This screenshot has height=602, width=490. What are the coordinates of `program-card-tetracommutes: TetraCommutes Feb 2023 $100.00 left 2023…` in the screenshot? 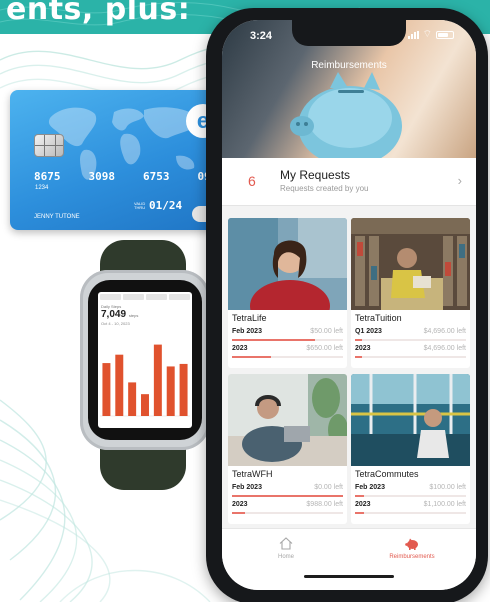 It's located at (410, 449).